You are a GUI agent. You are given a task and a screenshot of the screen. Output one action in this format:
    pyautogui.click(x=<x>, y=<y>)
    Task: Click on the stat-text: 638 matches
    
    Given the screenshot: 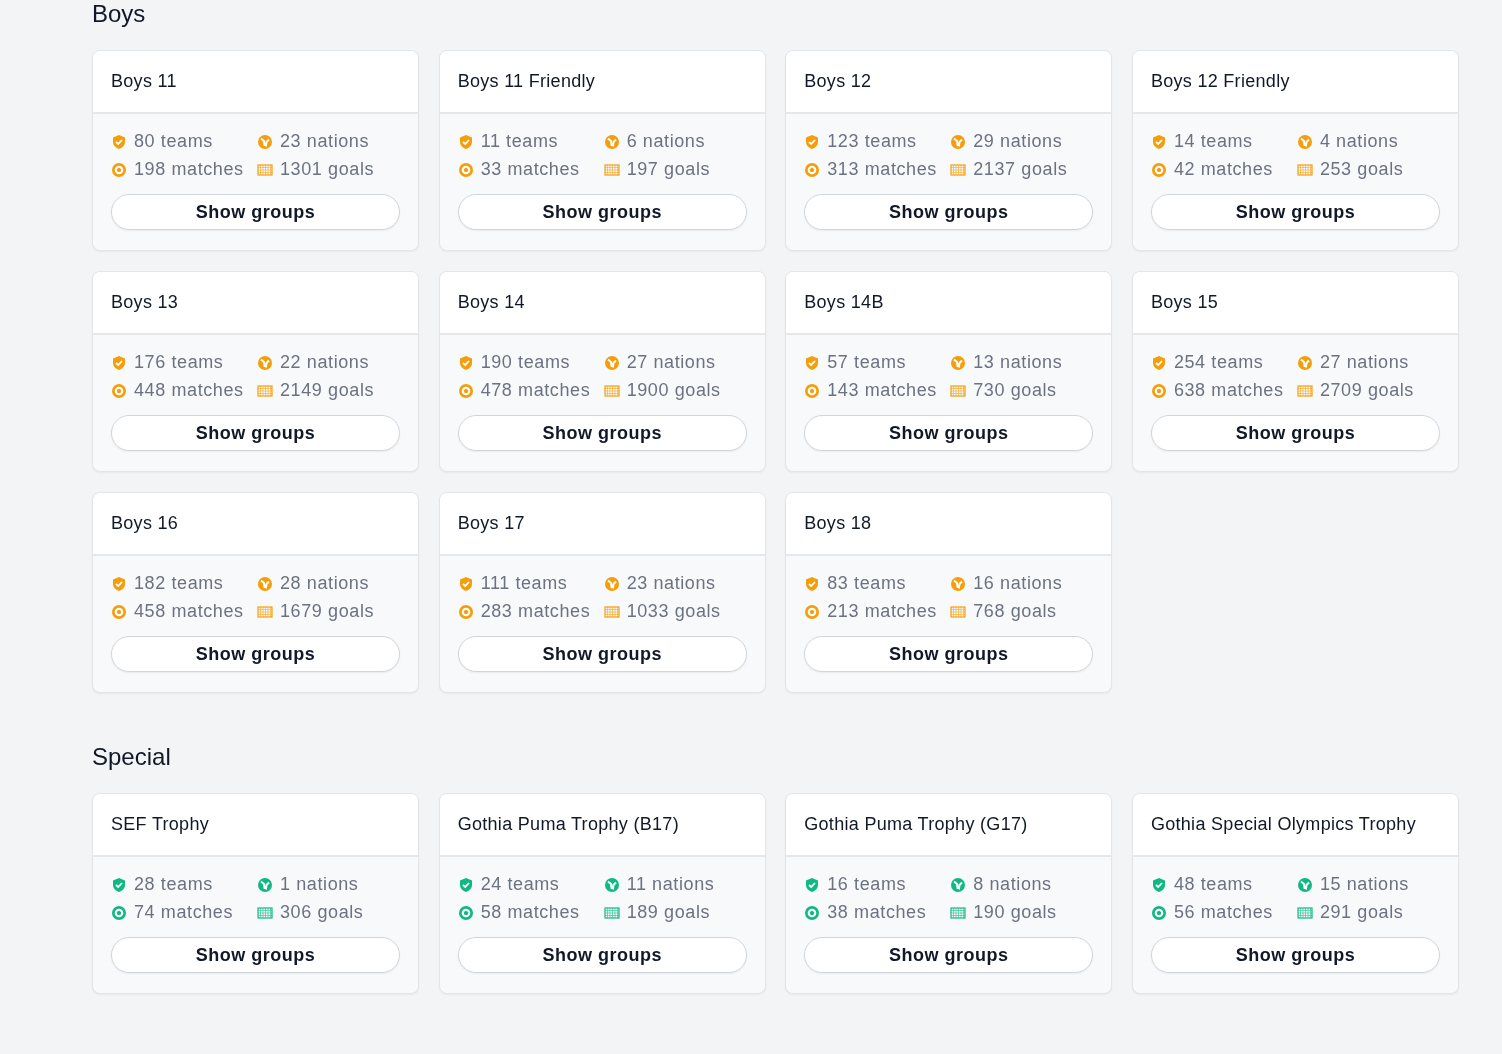 What is the action you would take?
    pyautogui.click(x=1228, y=390)
    